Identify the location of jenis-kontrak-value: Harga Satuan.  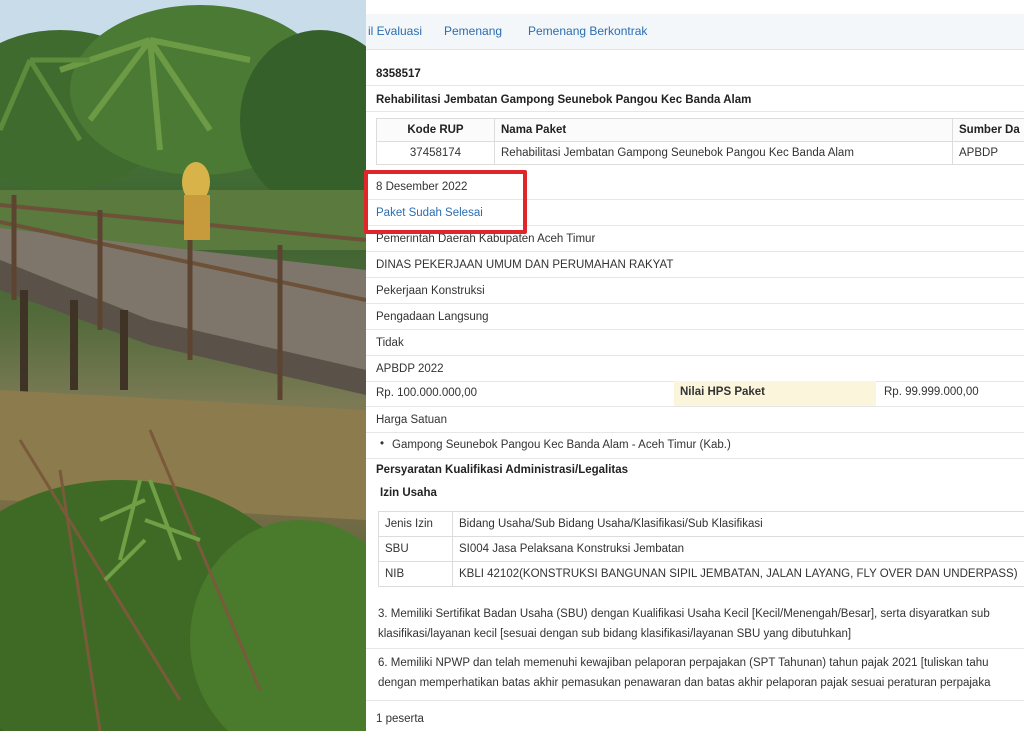
(411, 420).